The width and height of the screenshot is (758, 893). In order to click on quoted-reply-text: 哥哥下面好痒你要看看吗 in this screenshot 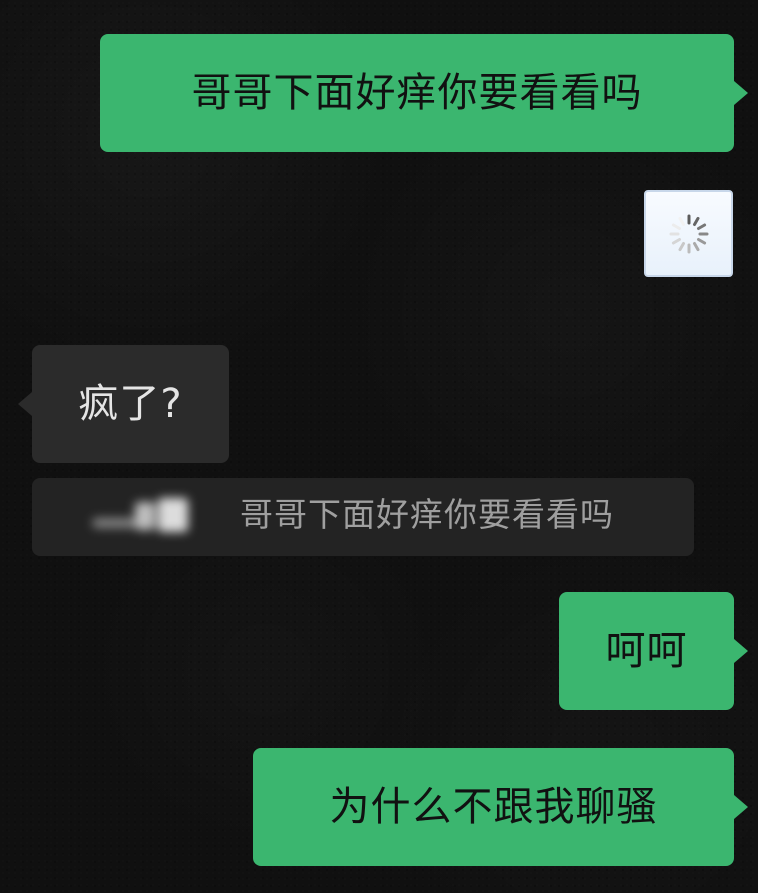, I will do `click(427, 514)`.